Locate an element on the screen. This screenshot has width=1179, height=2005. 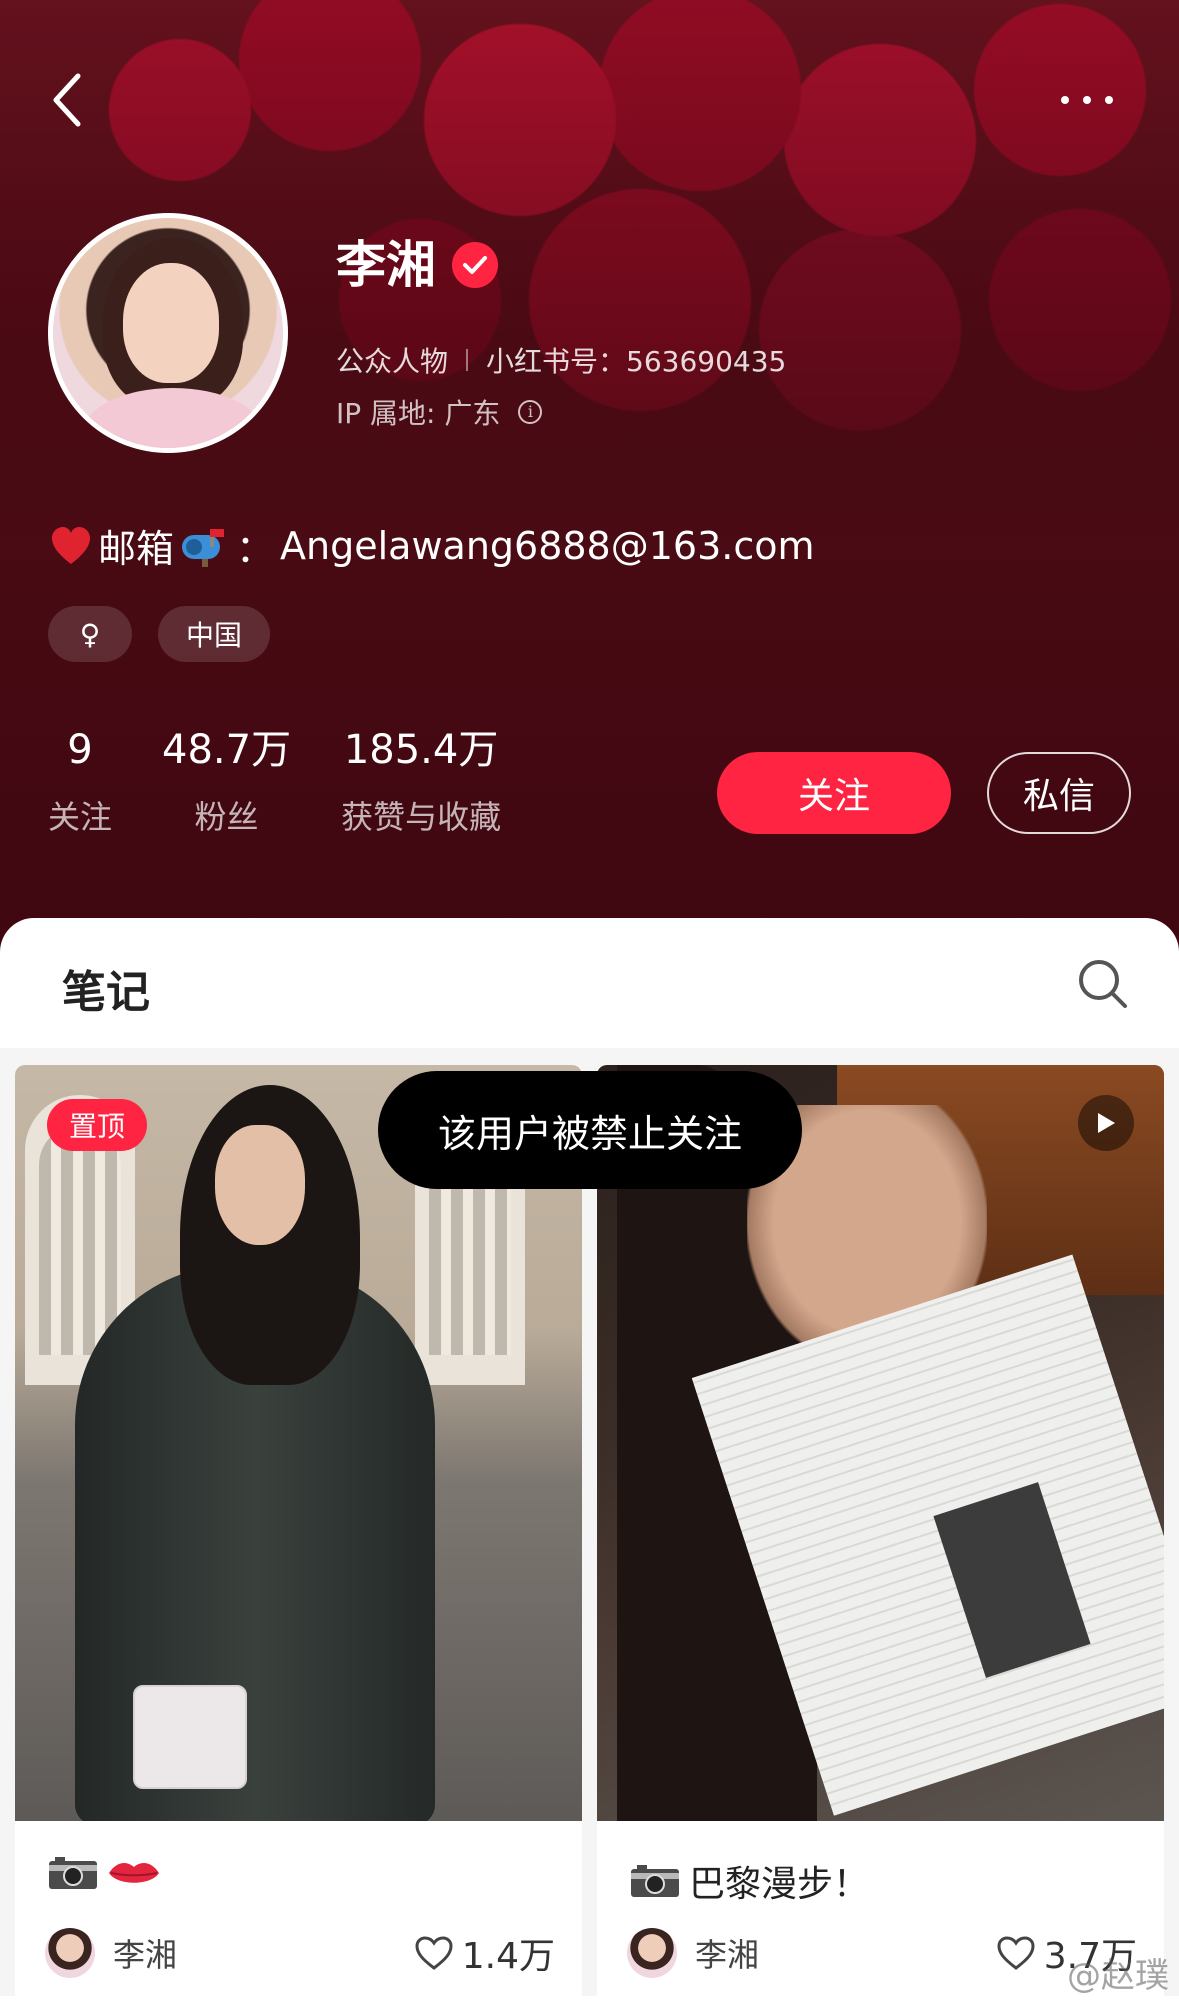
notes-tab-bar: 笔记 is located at coordinates (589, 983).